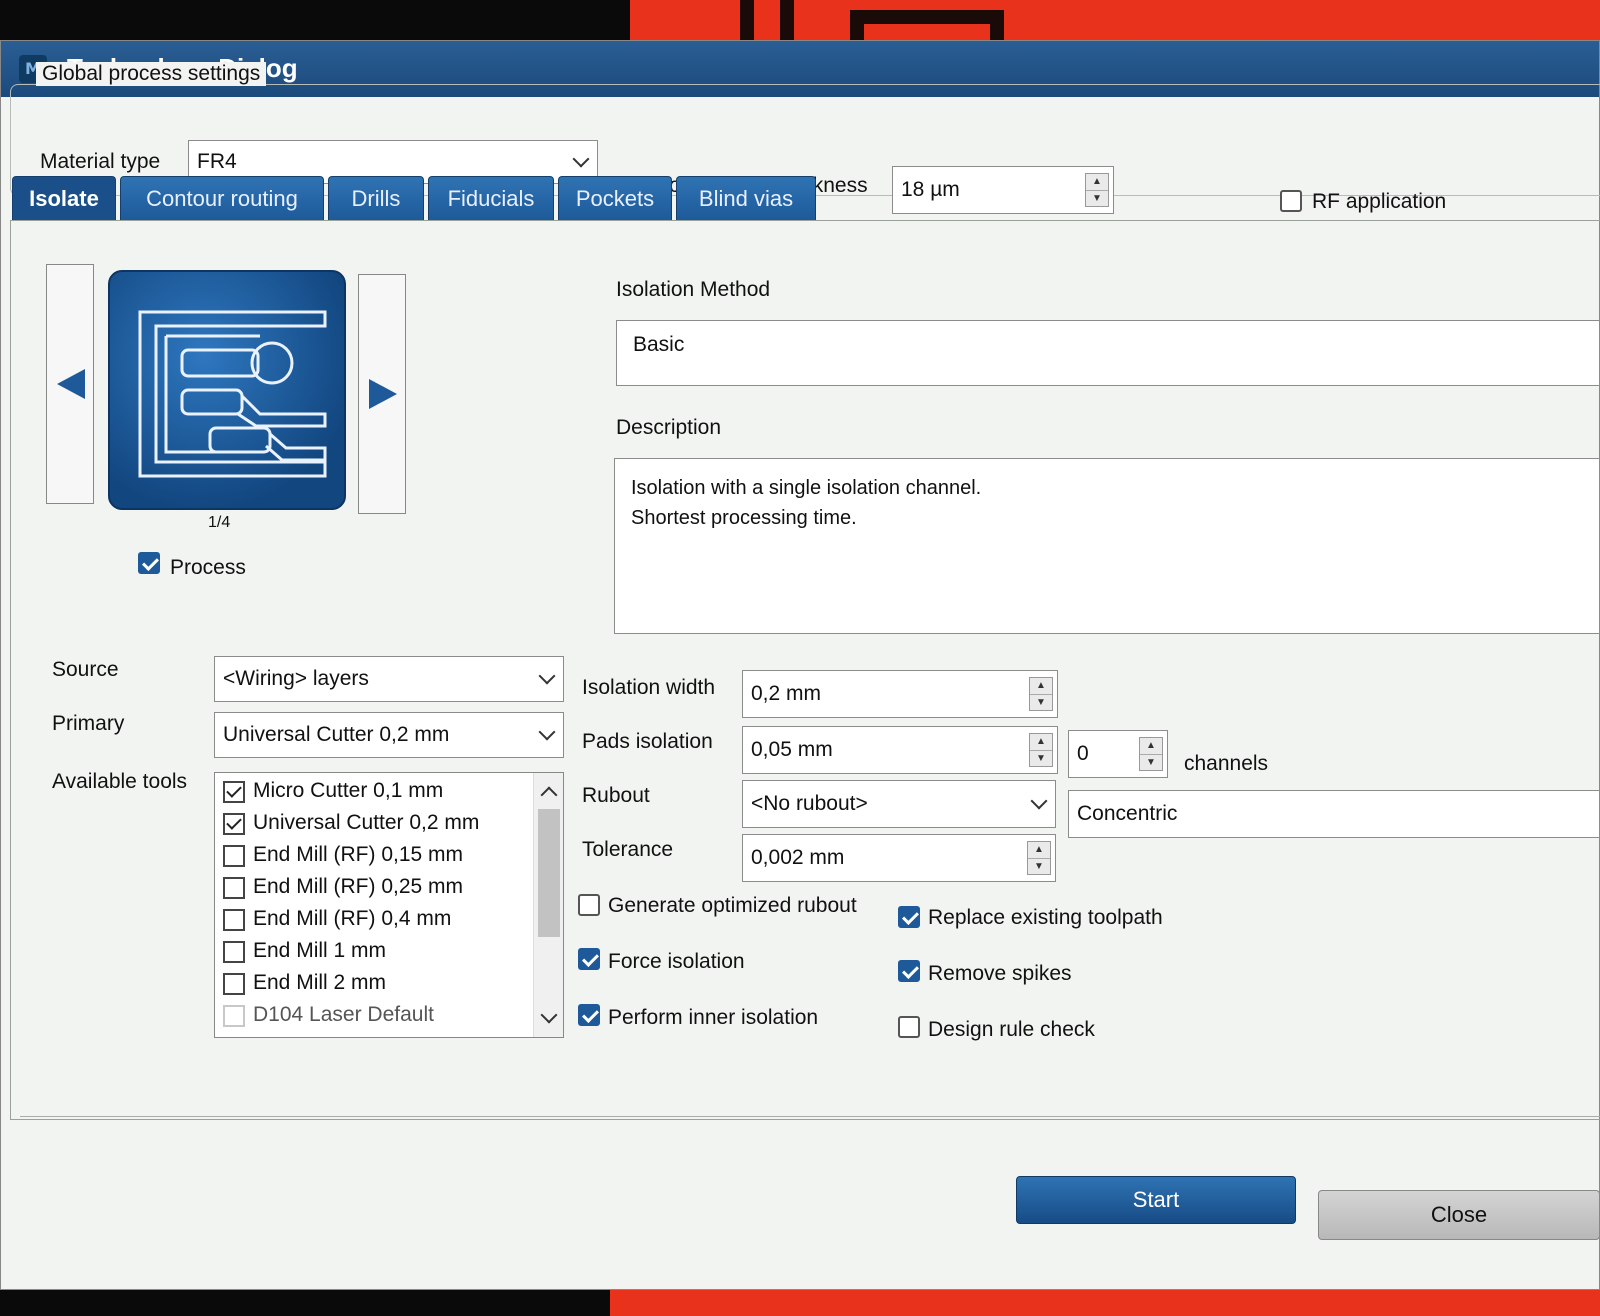 Image resolution: width=1600 pixels, height=1316 pixels. What do you see at coordinates (85, 669) in the screenshot?
I see `source-label: Source` at bounding box center [85, 669].